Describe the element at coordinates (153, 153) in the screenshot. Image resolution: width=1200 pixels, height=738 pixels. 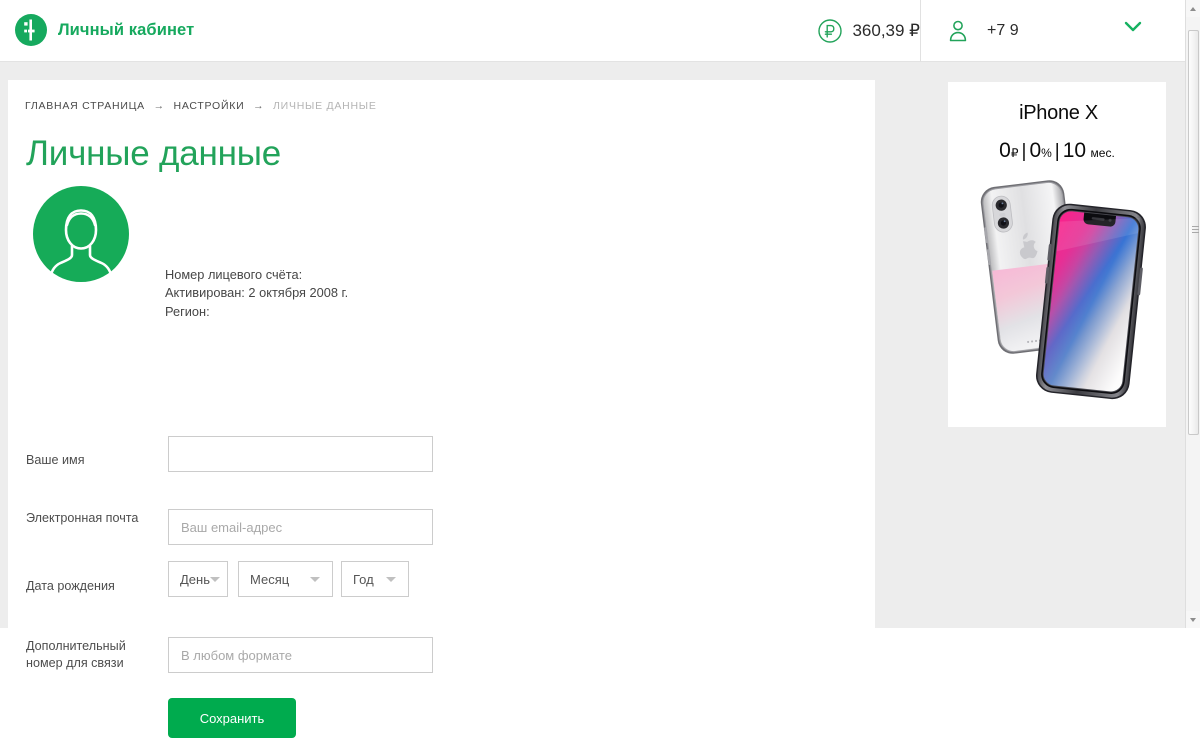
I see `page-title: Личные данные` at that location.